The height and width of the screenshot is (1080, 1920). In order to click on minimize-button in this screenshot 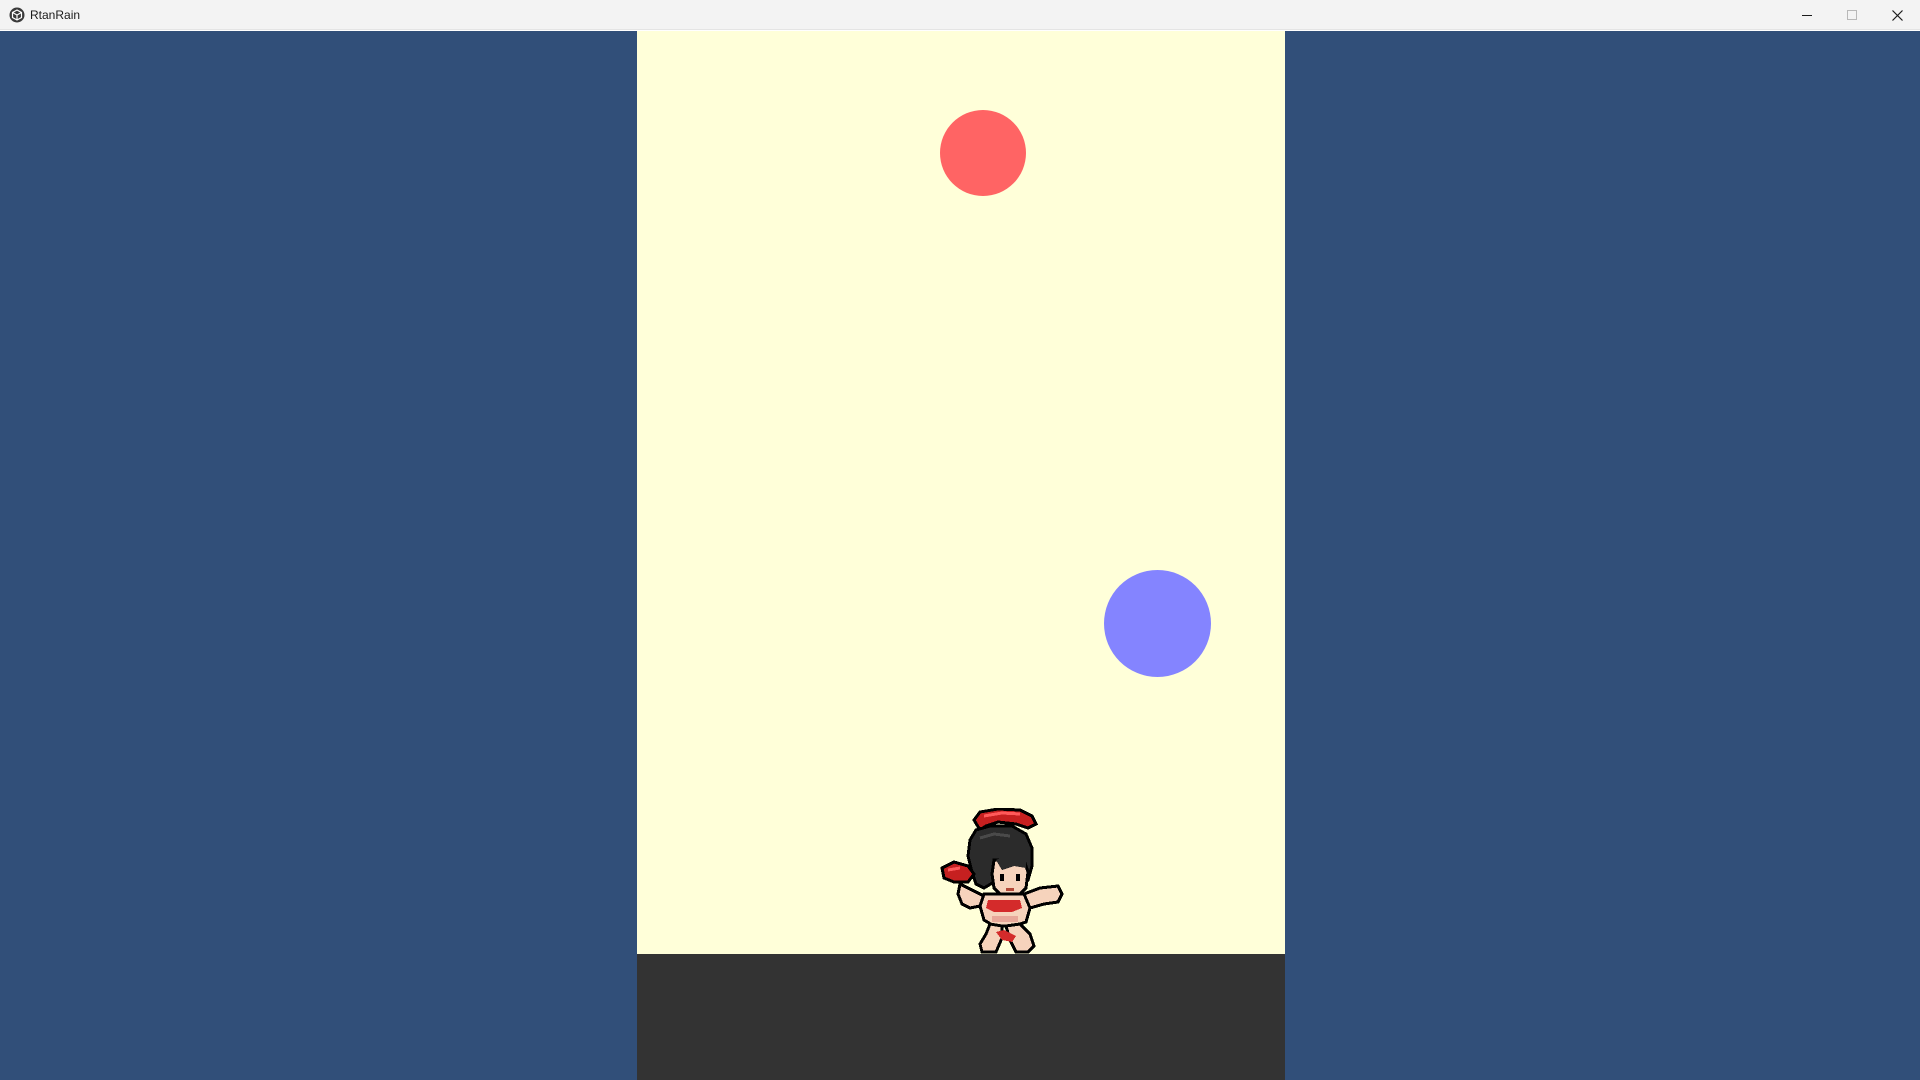, I will do `click(1807, 15)`.